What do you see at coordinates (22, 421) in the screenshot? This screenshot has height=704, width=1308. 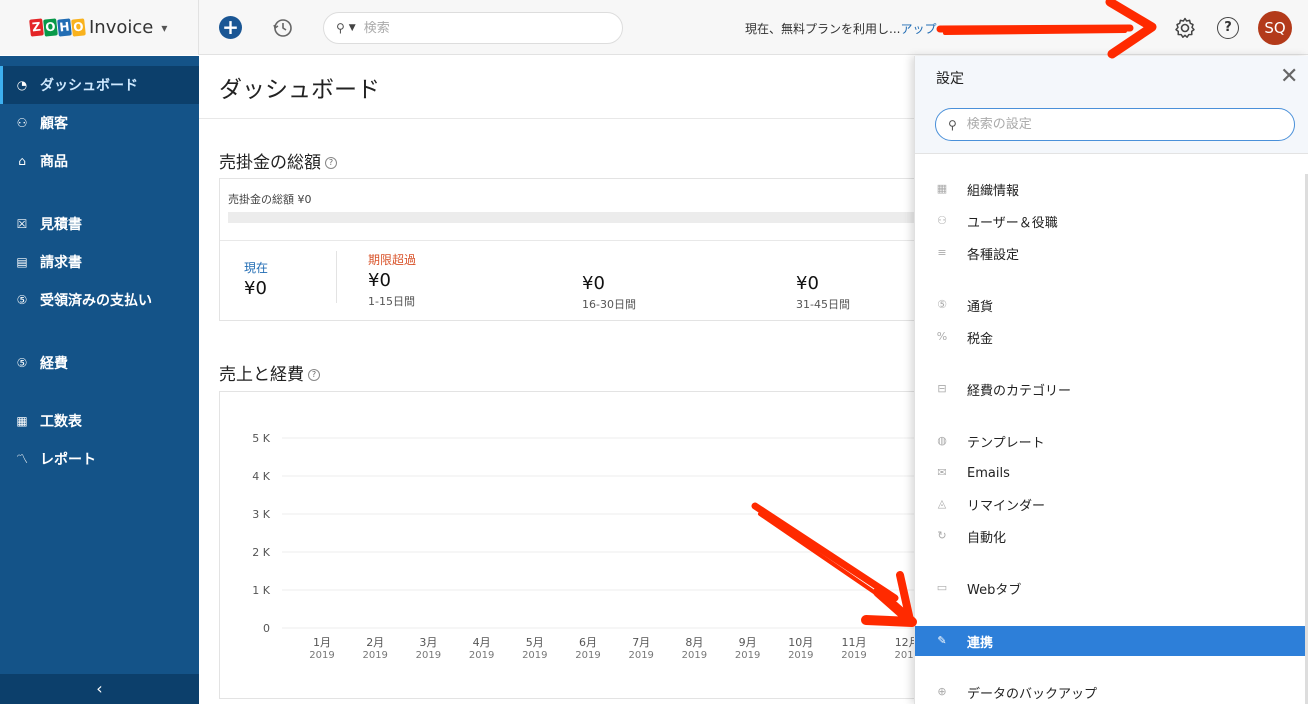 I see `timesheet-icon: ▦` at bounding box center [22, 421].